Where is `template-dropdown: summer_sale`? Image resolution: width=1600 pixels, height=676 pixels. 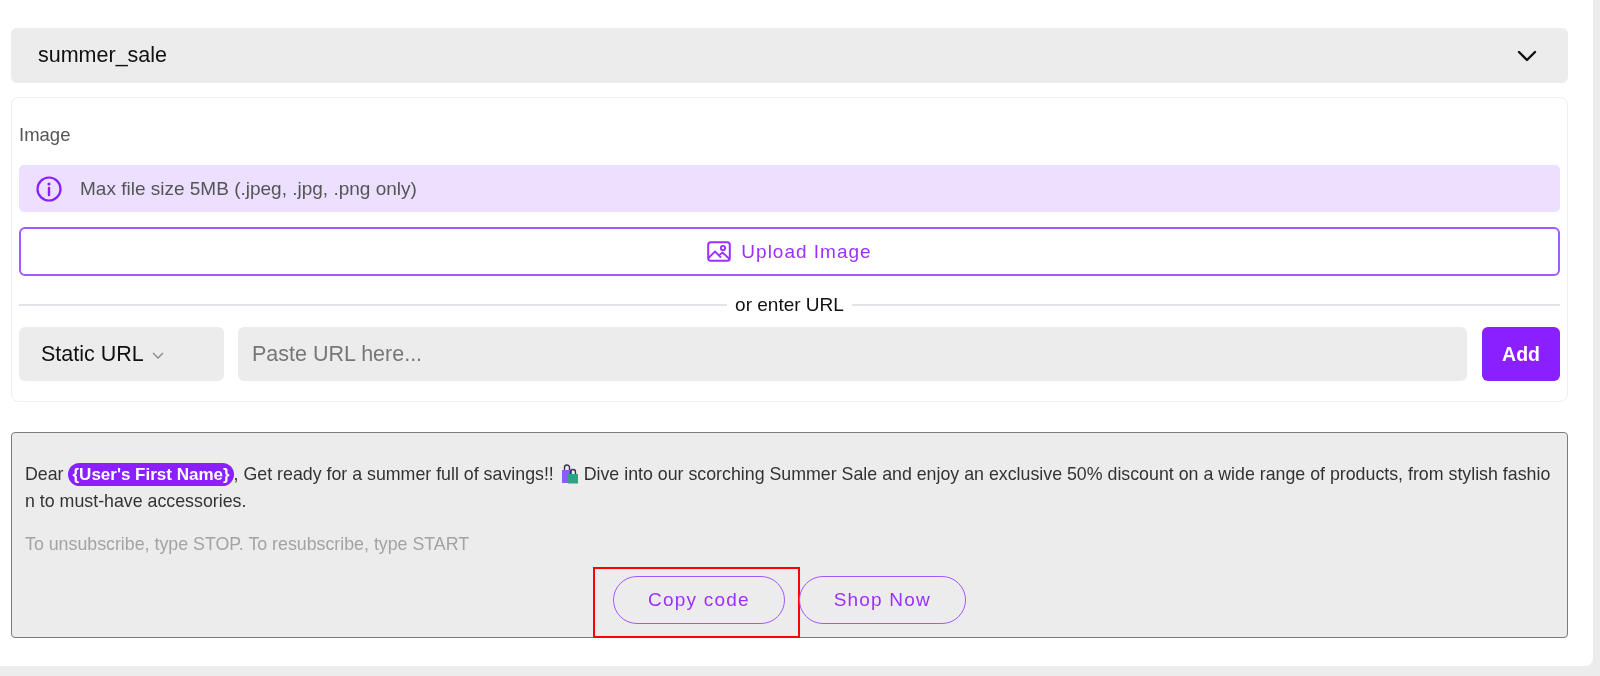
template-dropdown: summer_sale is located at coordinates (789, 55).